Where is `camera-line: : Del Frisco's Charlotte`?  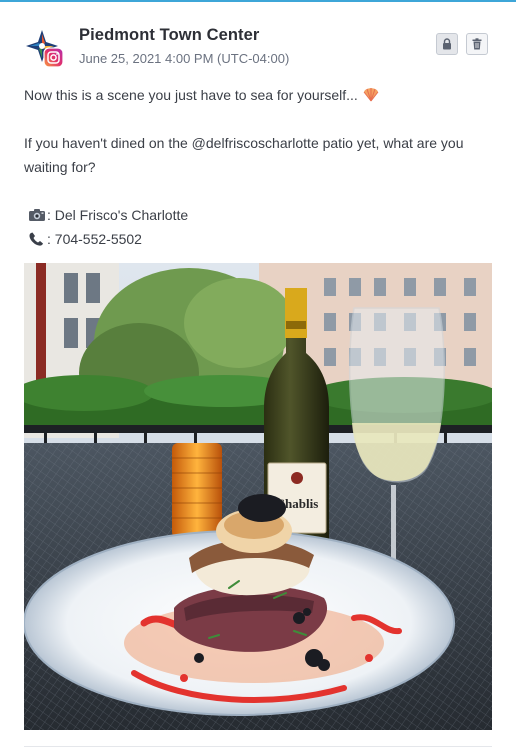
camera-line: : Del Frisco's Charlotte is located at coordinates (108, 215).